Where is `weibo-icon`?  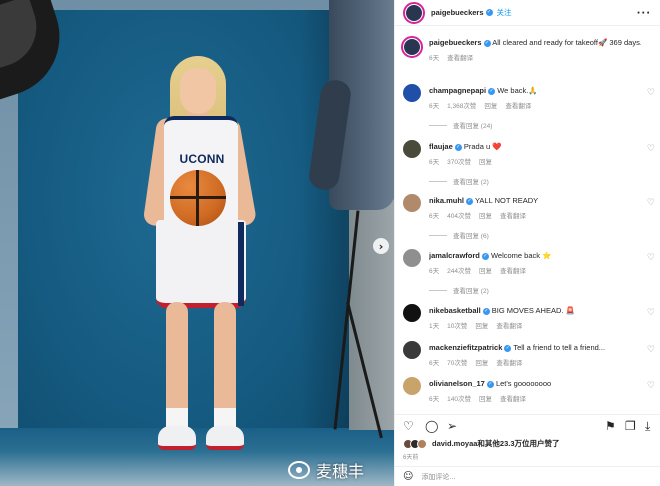
weibo-icon is located at coordinates (299, 470).